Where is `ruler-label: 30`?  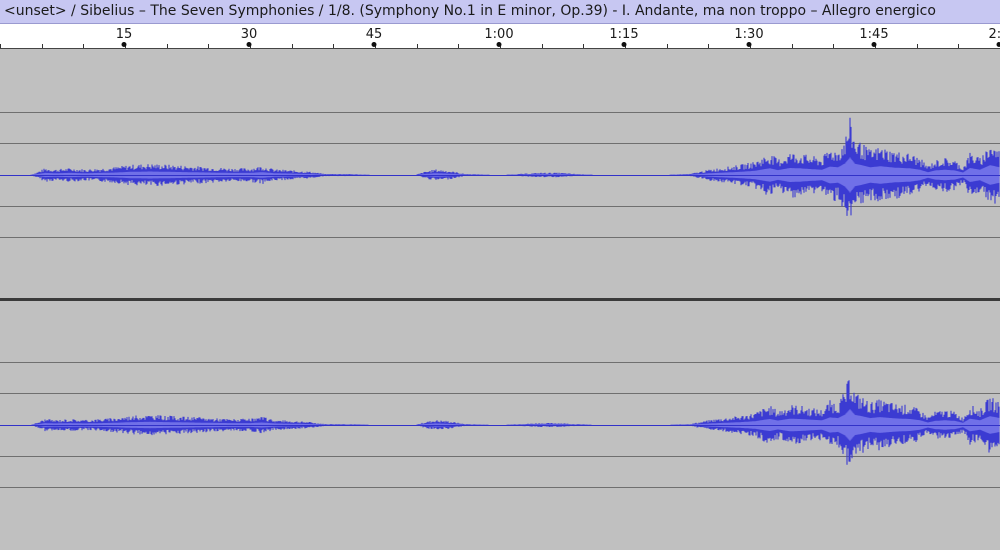 ruler-label: 30 is located at coordinates (249, 34).